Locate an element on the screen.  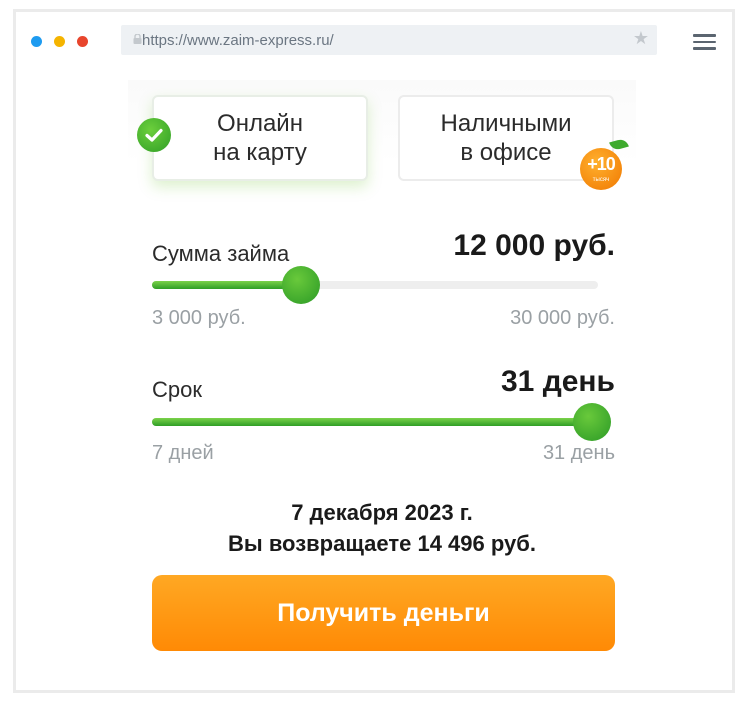
get-money-button-label: Получить деньги is located at coordinates (383, 612).